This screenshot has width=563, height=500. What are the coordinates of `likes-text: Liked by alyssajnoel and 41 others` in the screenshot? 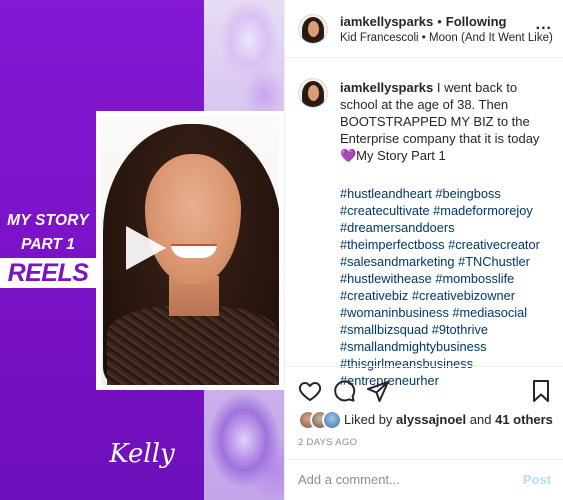 It's located at (448, 419).